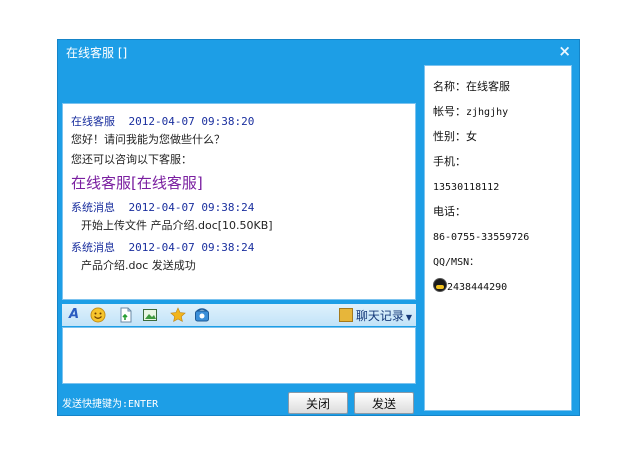  What do you see at coordinates (449, 211) in the screenshot?
I see `info-label: 电话：` at bounding box center [449, 211].